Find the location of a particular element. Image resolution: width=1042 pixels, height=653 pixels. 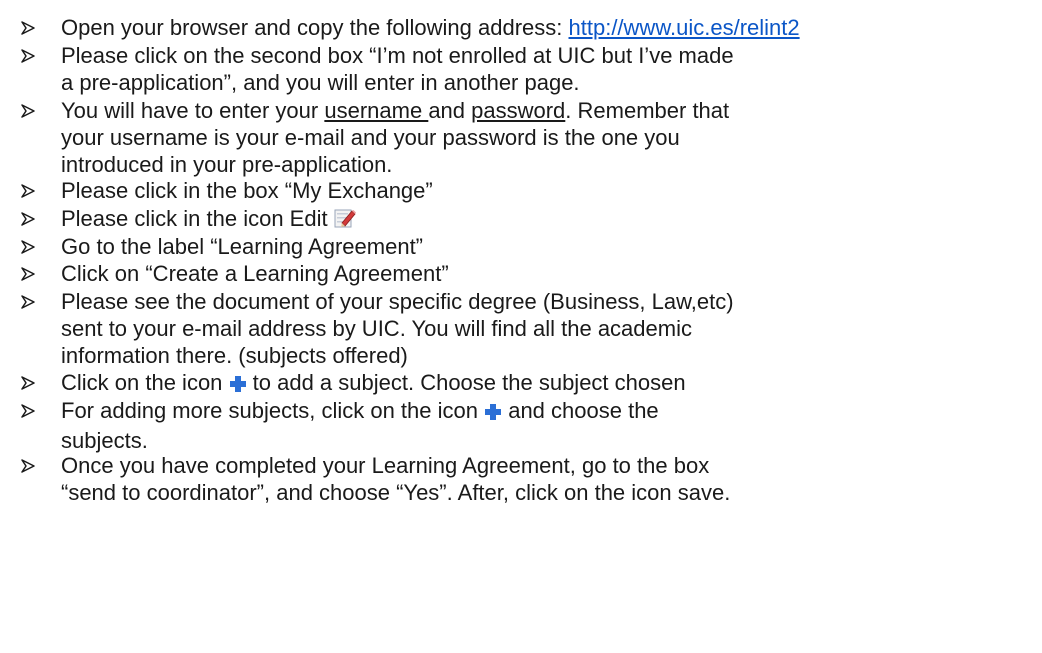

relint-link: http://www.uic.es/relint2 is located at coordinates (684, 27).